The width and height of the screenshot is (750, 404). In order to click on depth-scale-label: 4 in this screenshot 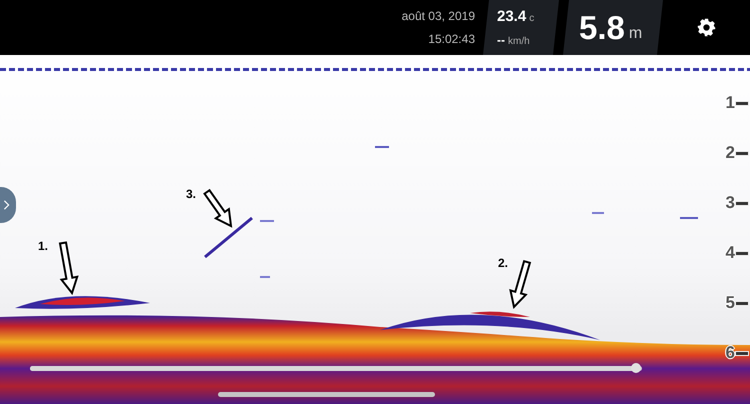, I will do `click(730, 253)`.